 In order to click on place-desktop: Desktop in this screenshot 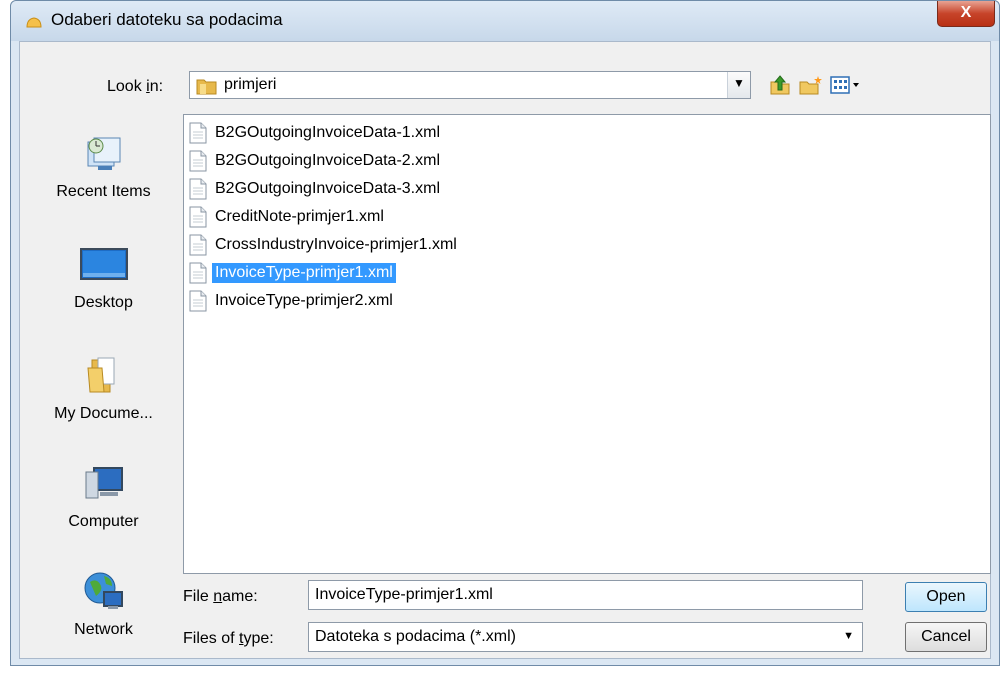, I will do `click(103, 278)`.